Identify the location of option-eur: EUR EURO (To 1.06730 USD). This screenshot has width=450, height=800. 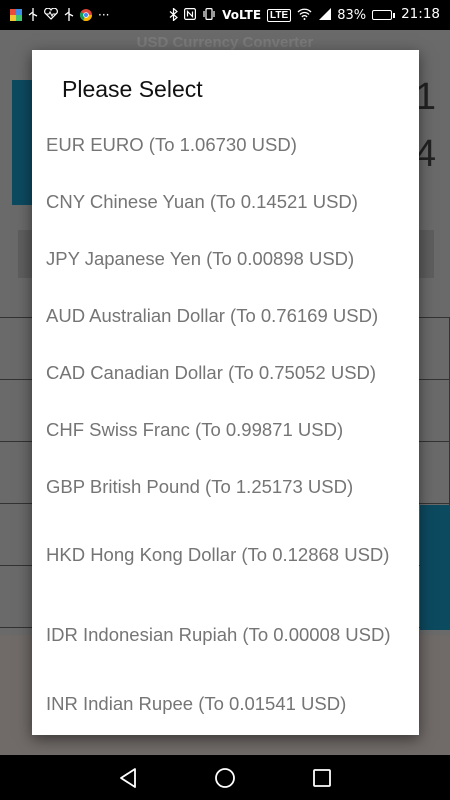
(225, 144).